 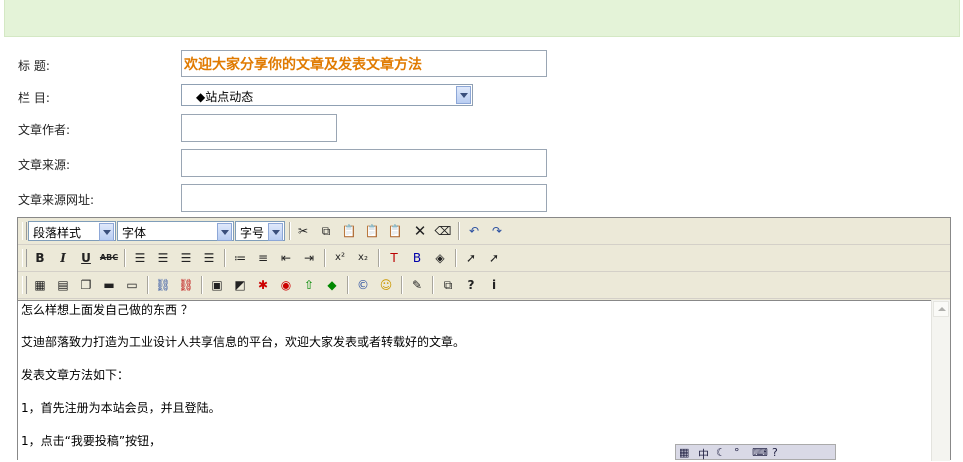 I want to click on eraser-icon: ⌫, so click(x=443, y=231).